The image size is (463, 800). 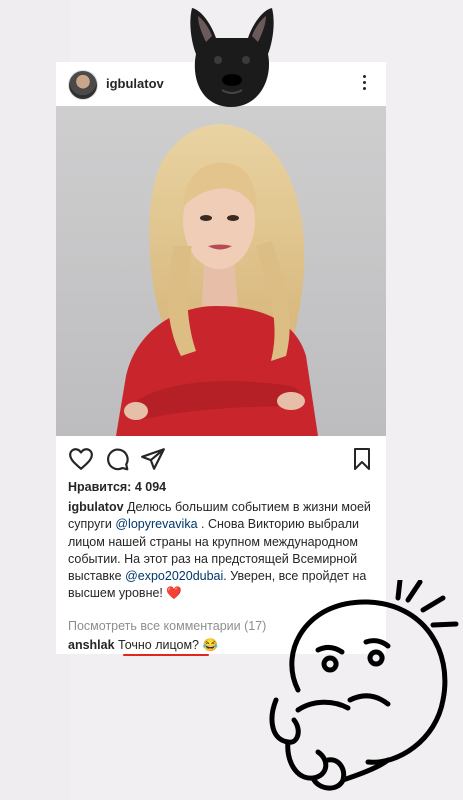 What do you see at coordinates (82, 460) in the screenshot?
I see `heart-icon` at bounding box center [82, 460].